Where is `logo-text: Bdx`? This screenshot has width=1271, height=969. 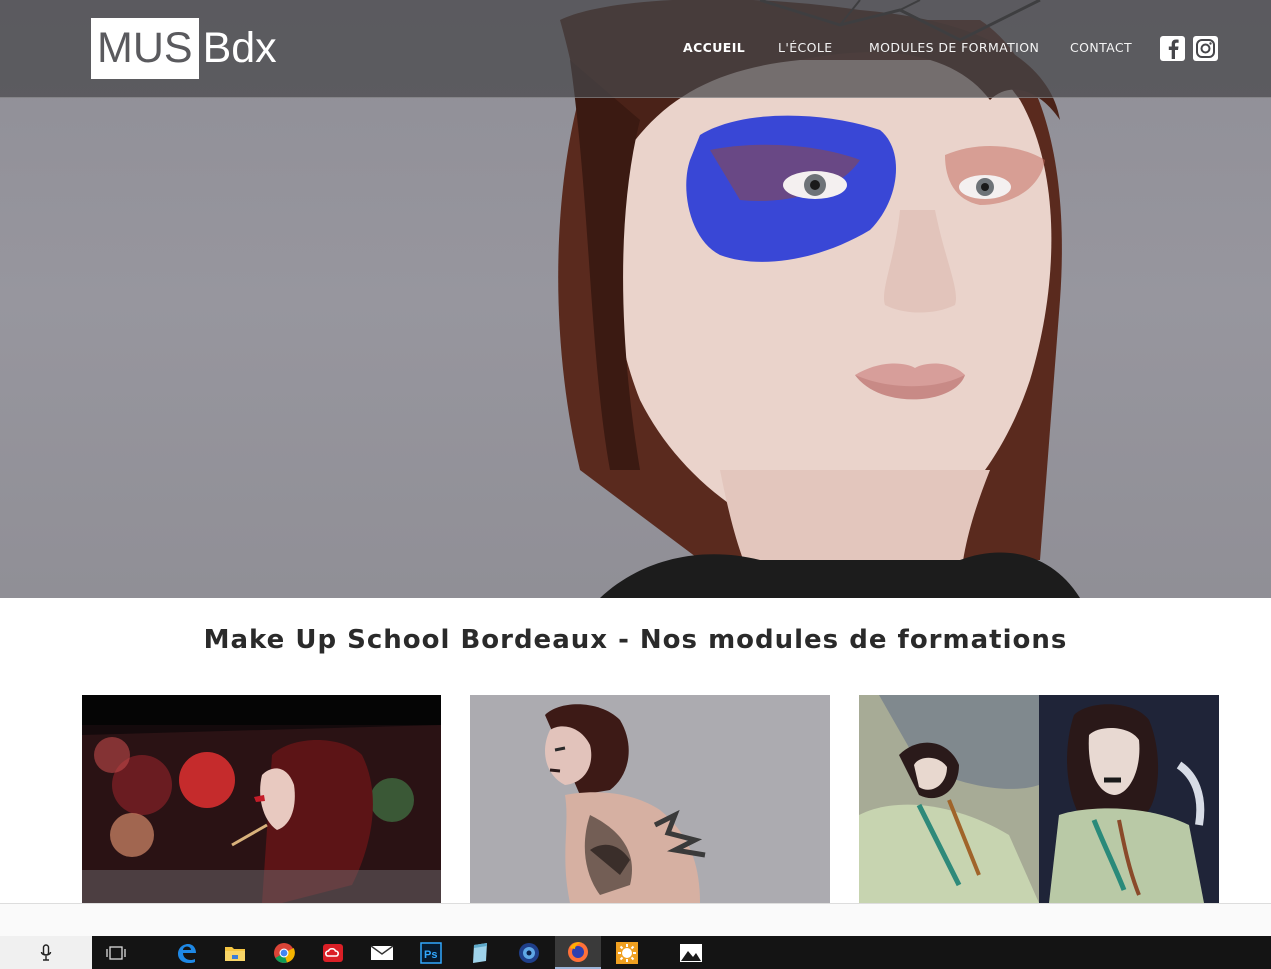
logo-text: Bdx is located at coordinates (239, 48).